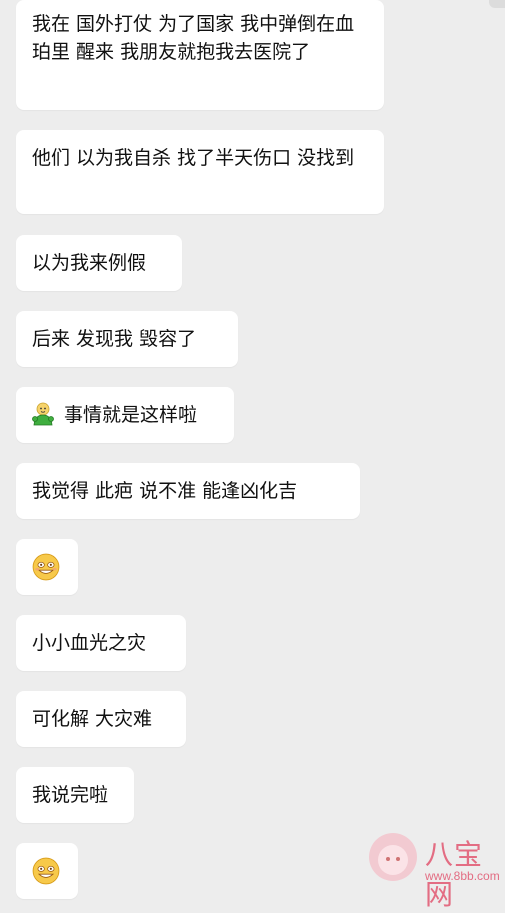 The height and width of the screenshot is (913, 505). Describe the element at coordinates (131, 415) in the screenshot. I see `message-text: 事情就是这样啦` at that location.